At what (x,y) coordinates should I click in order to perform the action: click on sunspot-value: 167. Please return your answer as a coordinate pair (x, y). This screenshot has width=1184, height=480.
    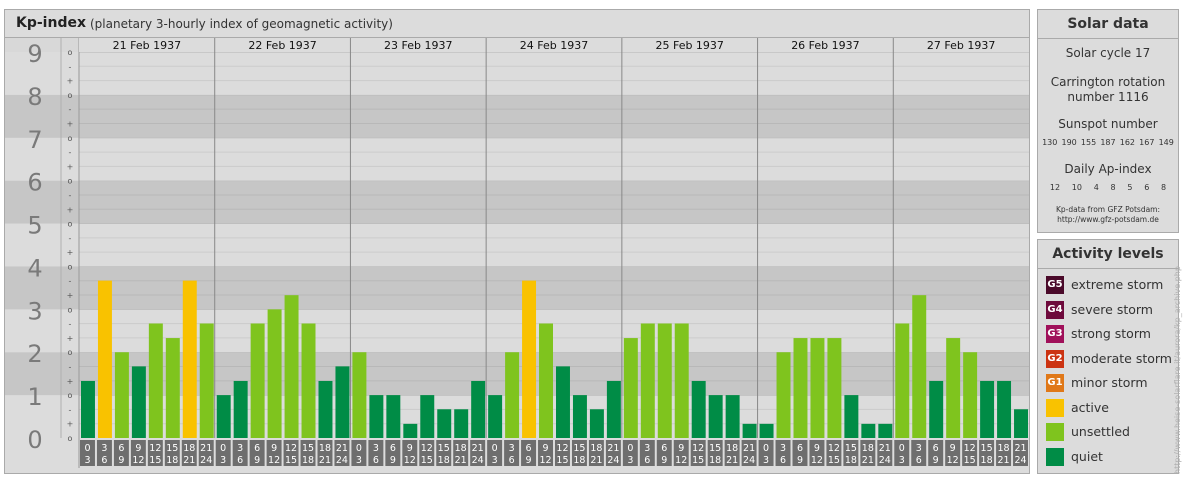
    Looking at the image, I should click on (1147, 142).